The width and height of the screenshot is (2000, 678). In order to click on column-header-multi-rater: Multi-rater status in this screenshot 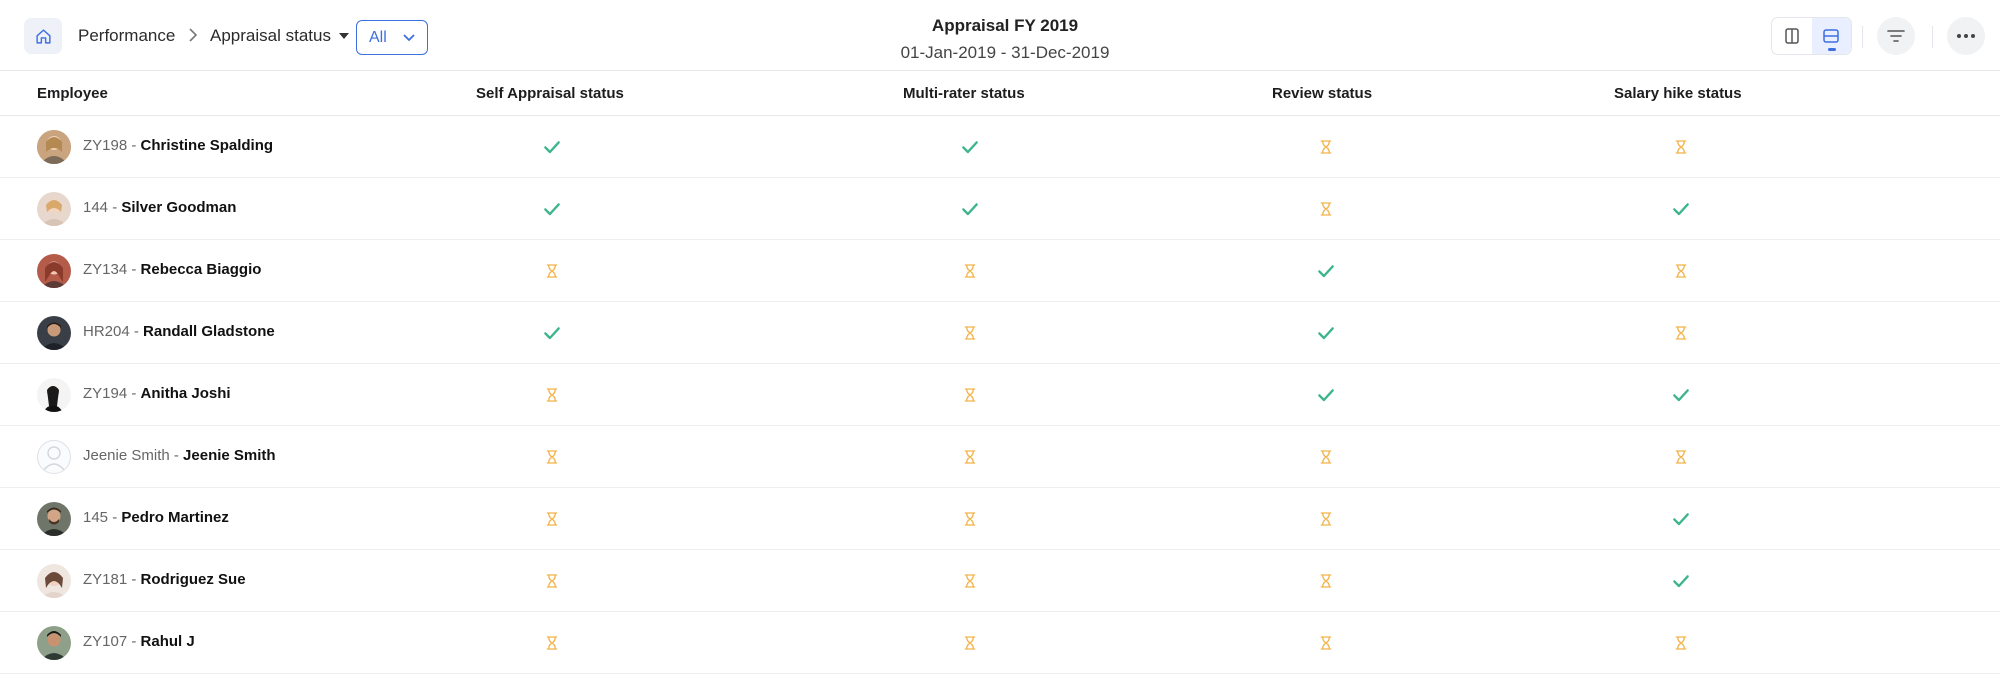, I will do `click(964, 93)`.